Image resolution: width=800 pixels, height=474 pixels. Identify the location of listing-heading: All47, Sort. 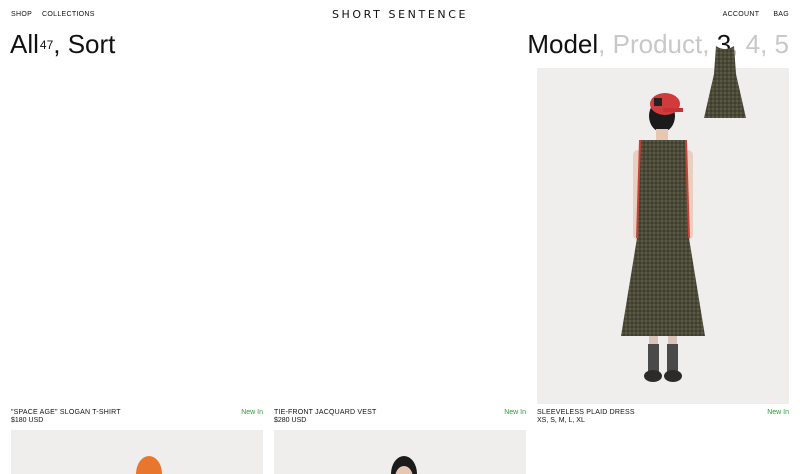
(62, 44).